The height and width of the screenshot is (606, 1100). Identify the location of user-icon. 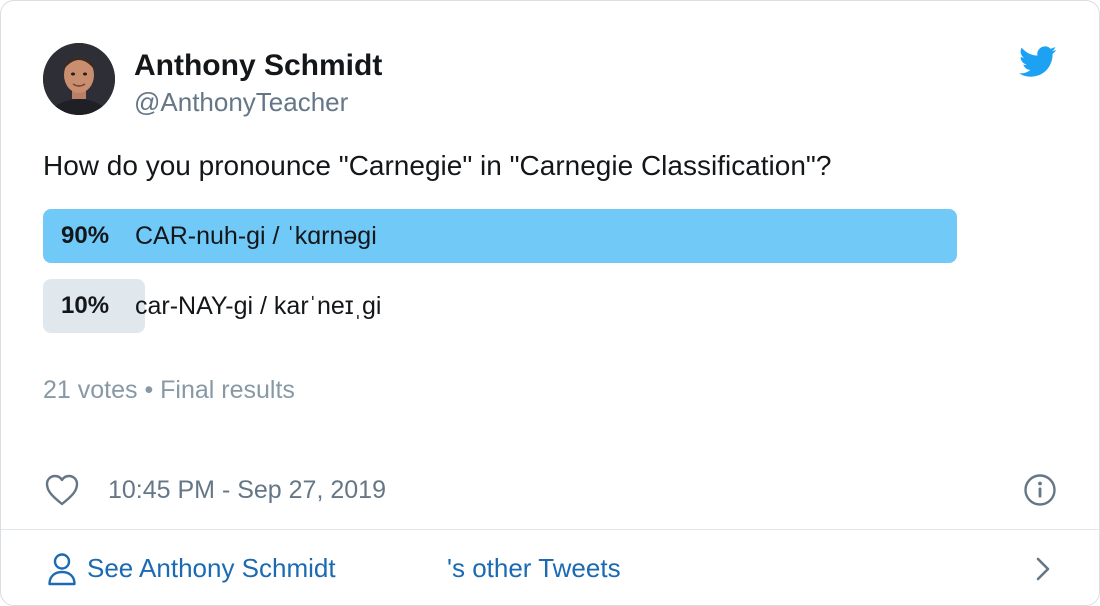
(62, 569).